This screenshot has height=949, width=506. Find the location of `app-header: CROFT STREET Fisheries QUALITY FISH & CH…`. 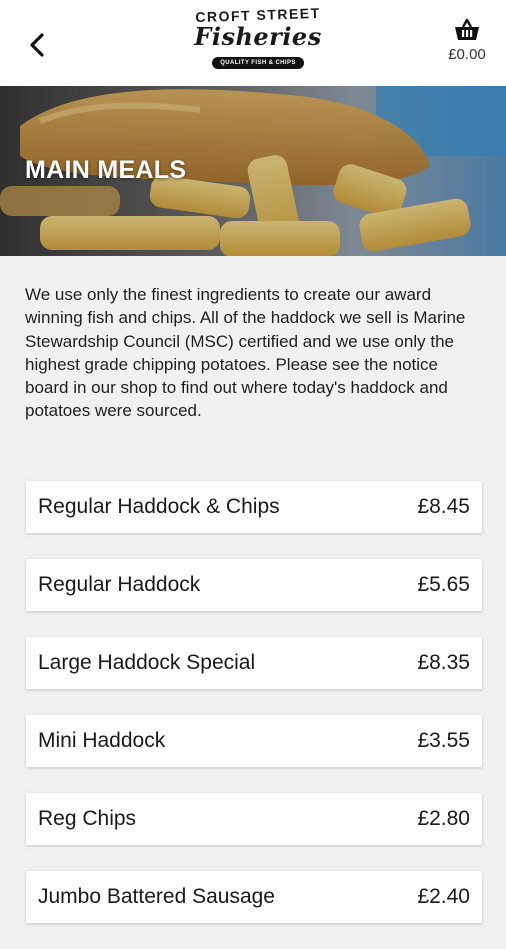

app-header: CROFT STREET Fisheries QUALITY FISH & CH… is located at coordinates (253, 43).